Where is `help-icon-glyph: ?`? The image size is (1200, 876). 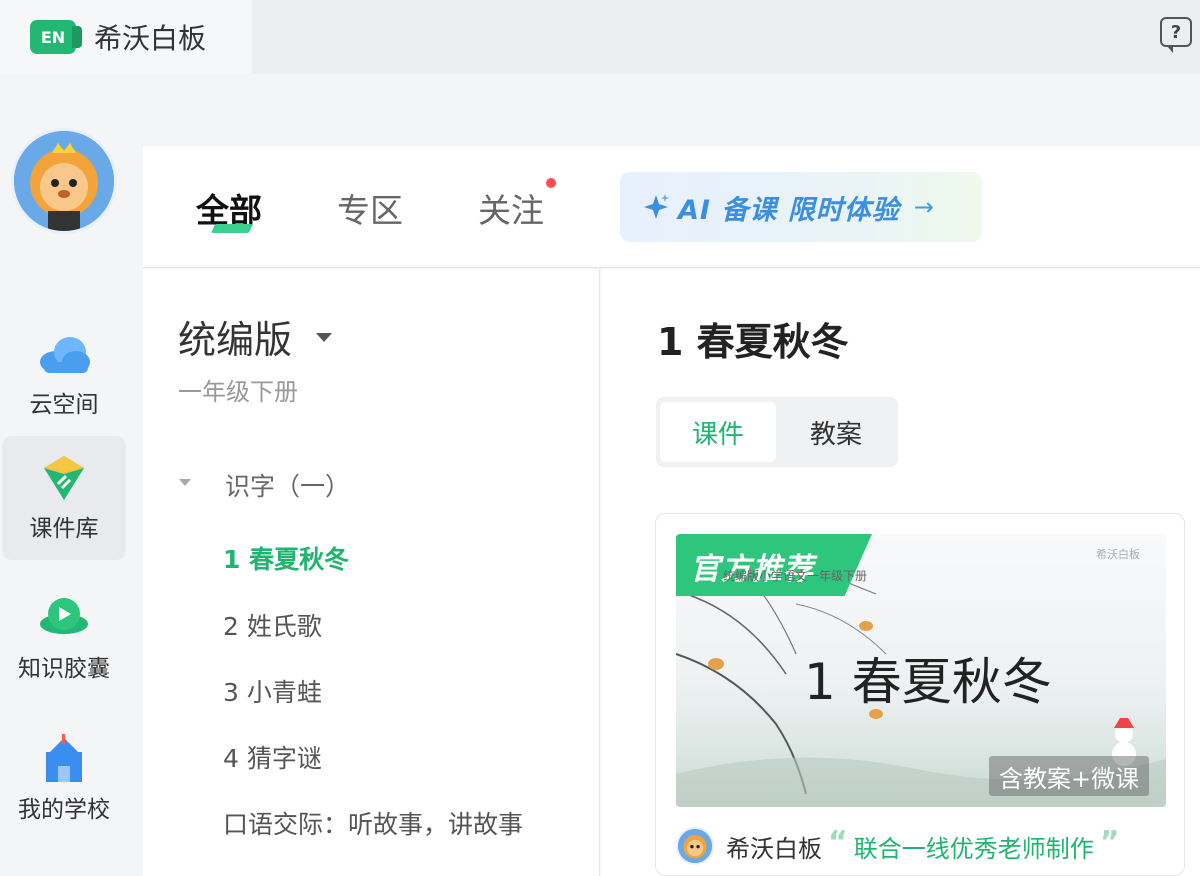
help-icon-glyph: ? is located at coordinates (1176, 32).